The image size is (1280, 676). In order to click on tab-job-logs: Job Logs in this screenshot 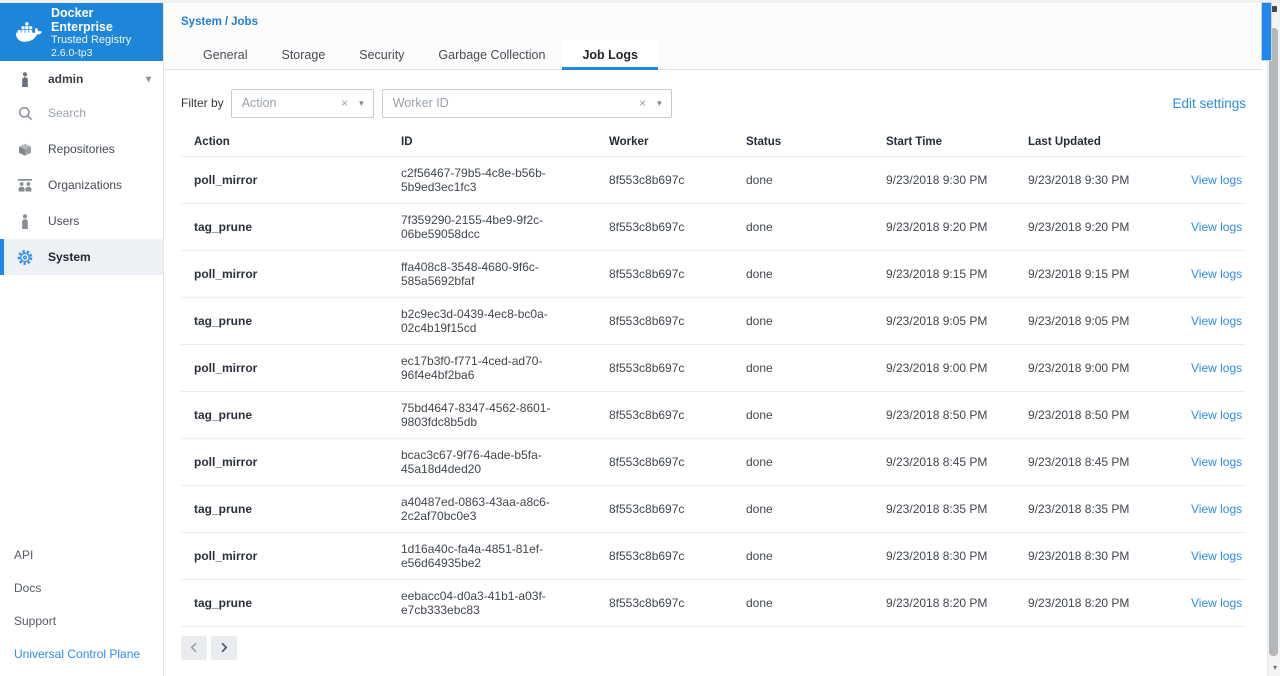, I will do `click(610, 55)`.